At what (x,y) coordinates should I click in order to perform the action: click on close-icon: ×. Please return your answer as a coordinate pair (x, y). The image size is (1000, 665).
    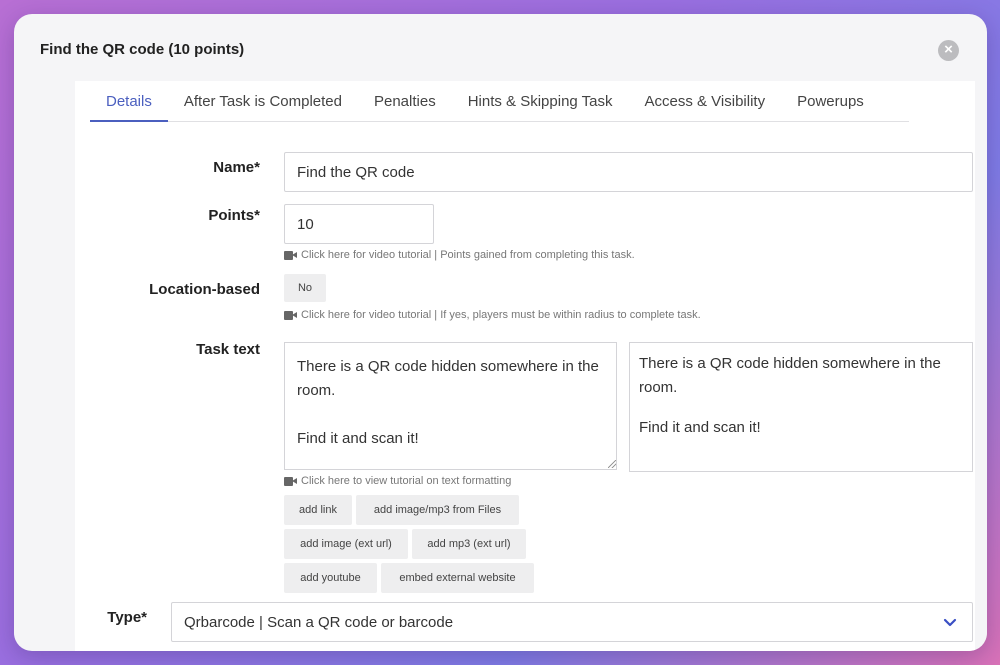
    Looking at the image, I should click on (948, 50).